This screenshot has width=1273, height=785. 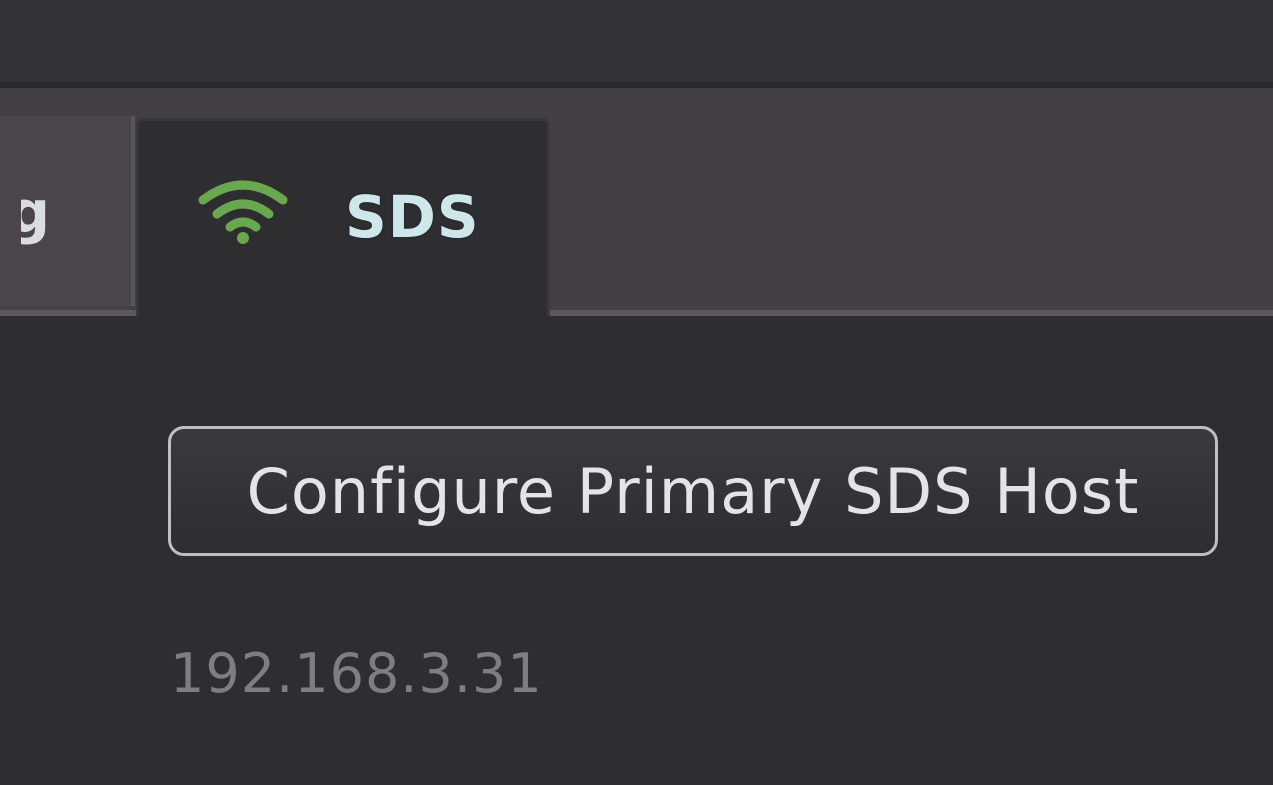 What do you see at coordinates (243, 211) in the screenshot?
I see `wifi-signal-icon` at bounding box center [243, 211].